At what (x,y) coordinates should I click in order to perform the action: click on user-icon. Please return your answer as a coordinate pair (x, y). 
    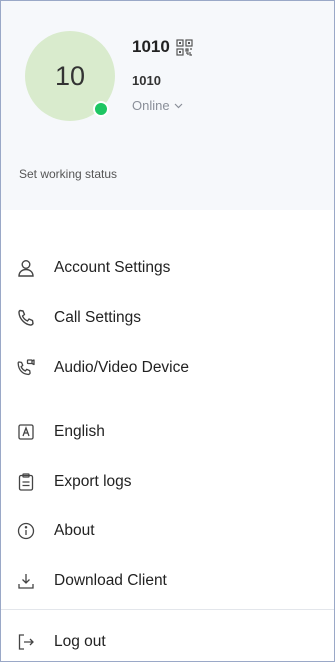
    Looking at the image, I should click on (26, 268).